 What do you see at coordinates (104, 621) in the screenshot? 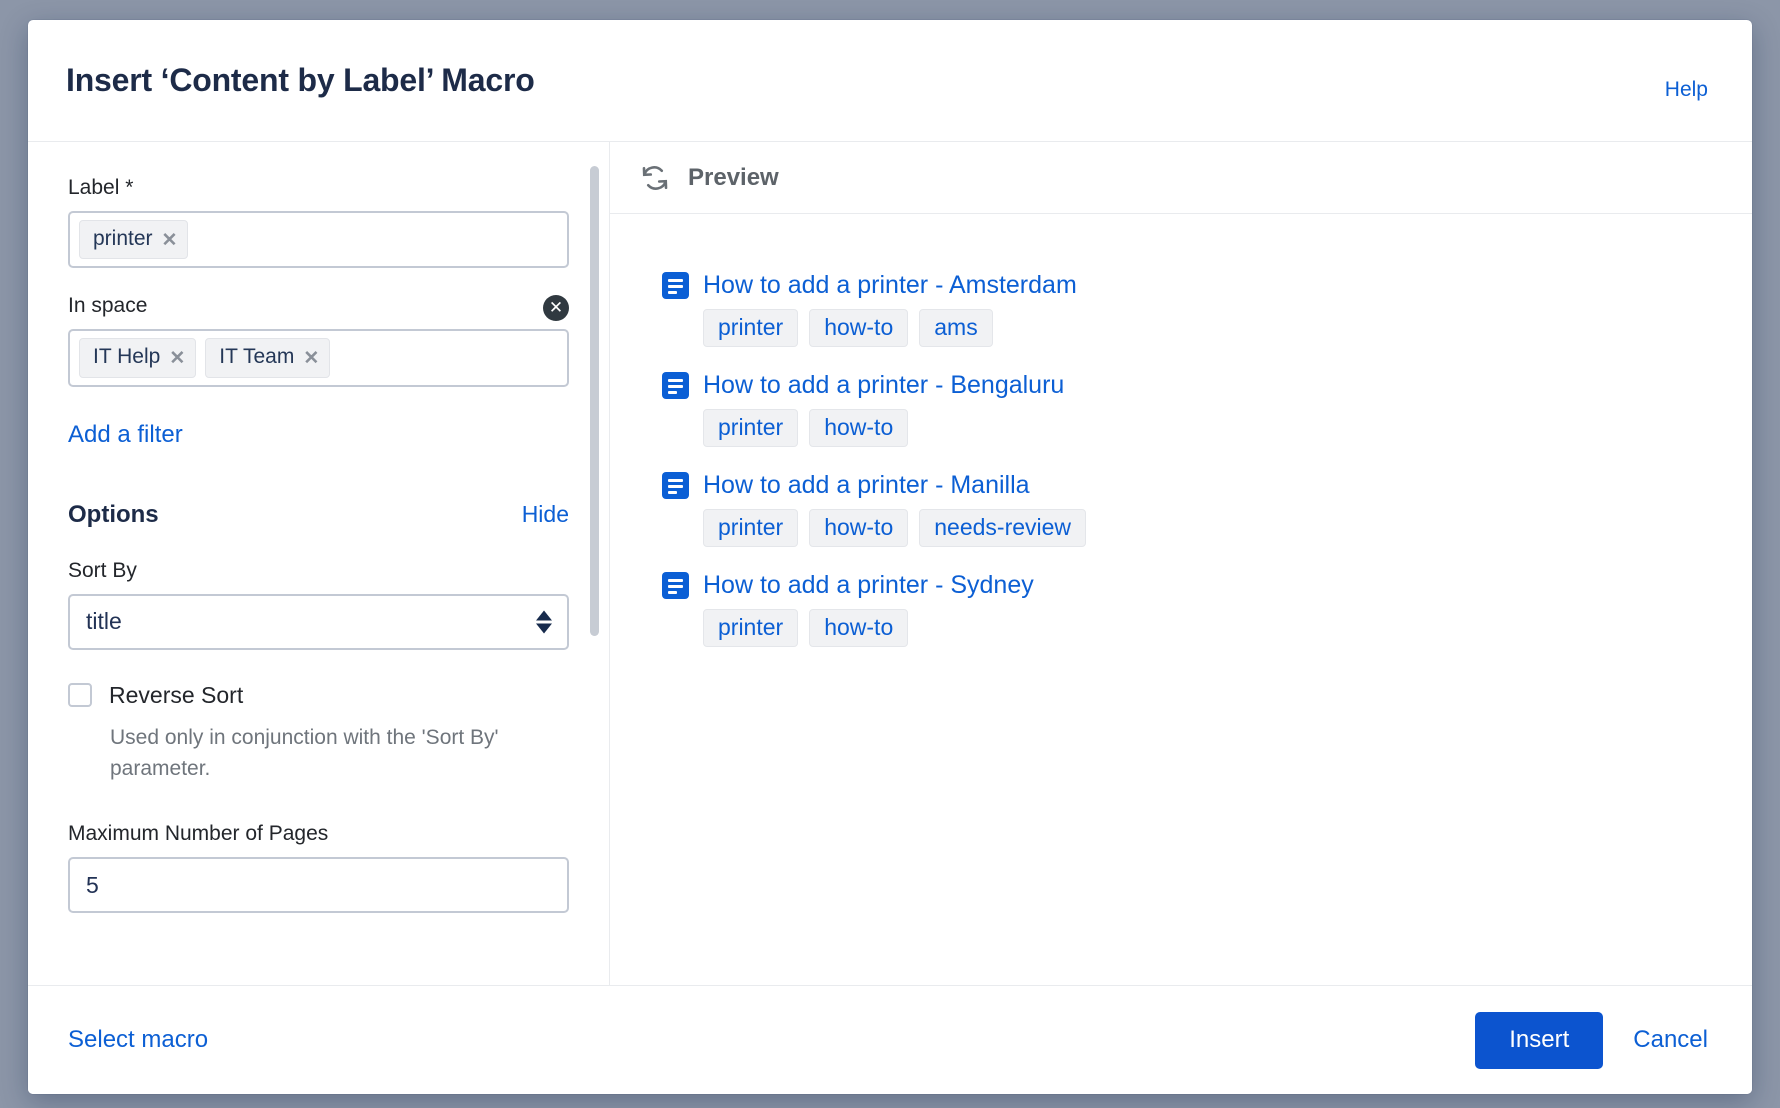
I see `sort-by-value: title` at bounding box center [104, 621].